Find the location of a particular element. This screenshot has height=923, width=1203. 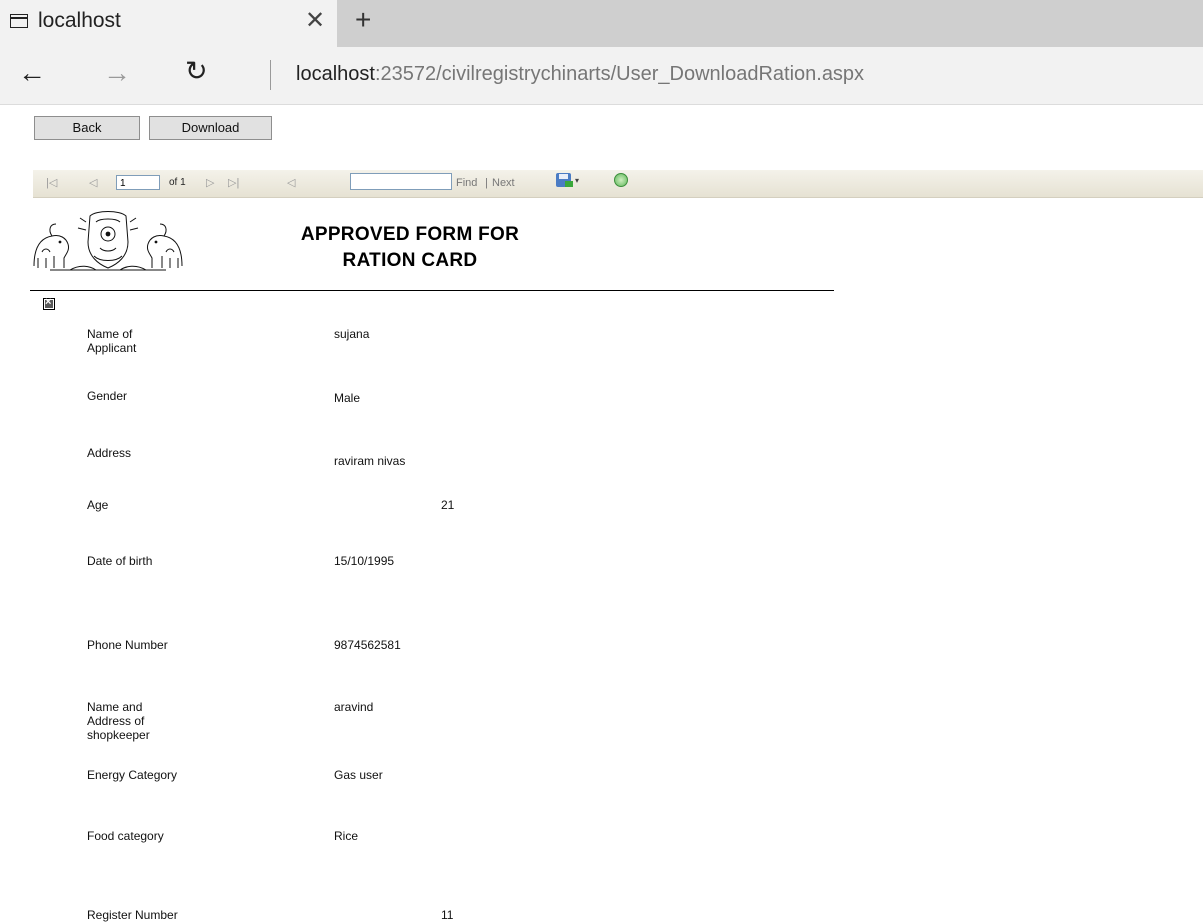

forward-arrow-icon: → is located at coordinates (117, 73).